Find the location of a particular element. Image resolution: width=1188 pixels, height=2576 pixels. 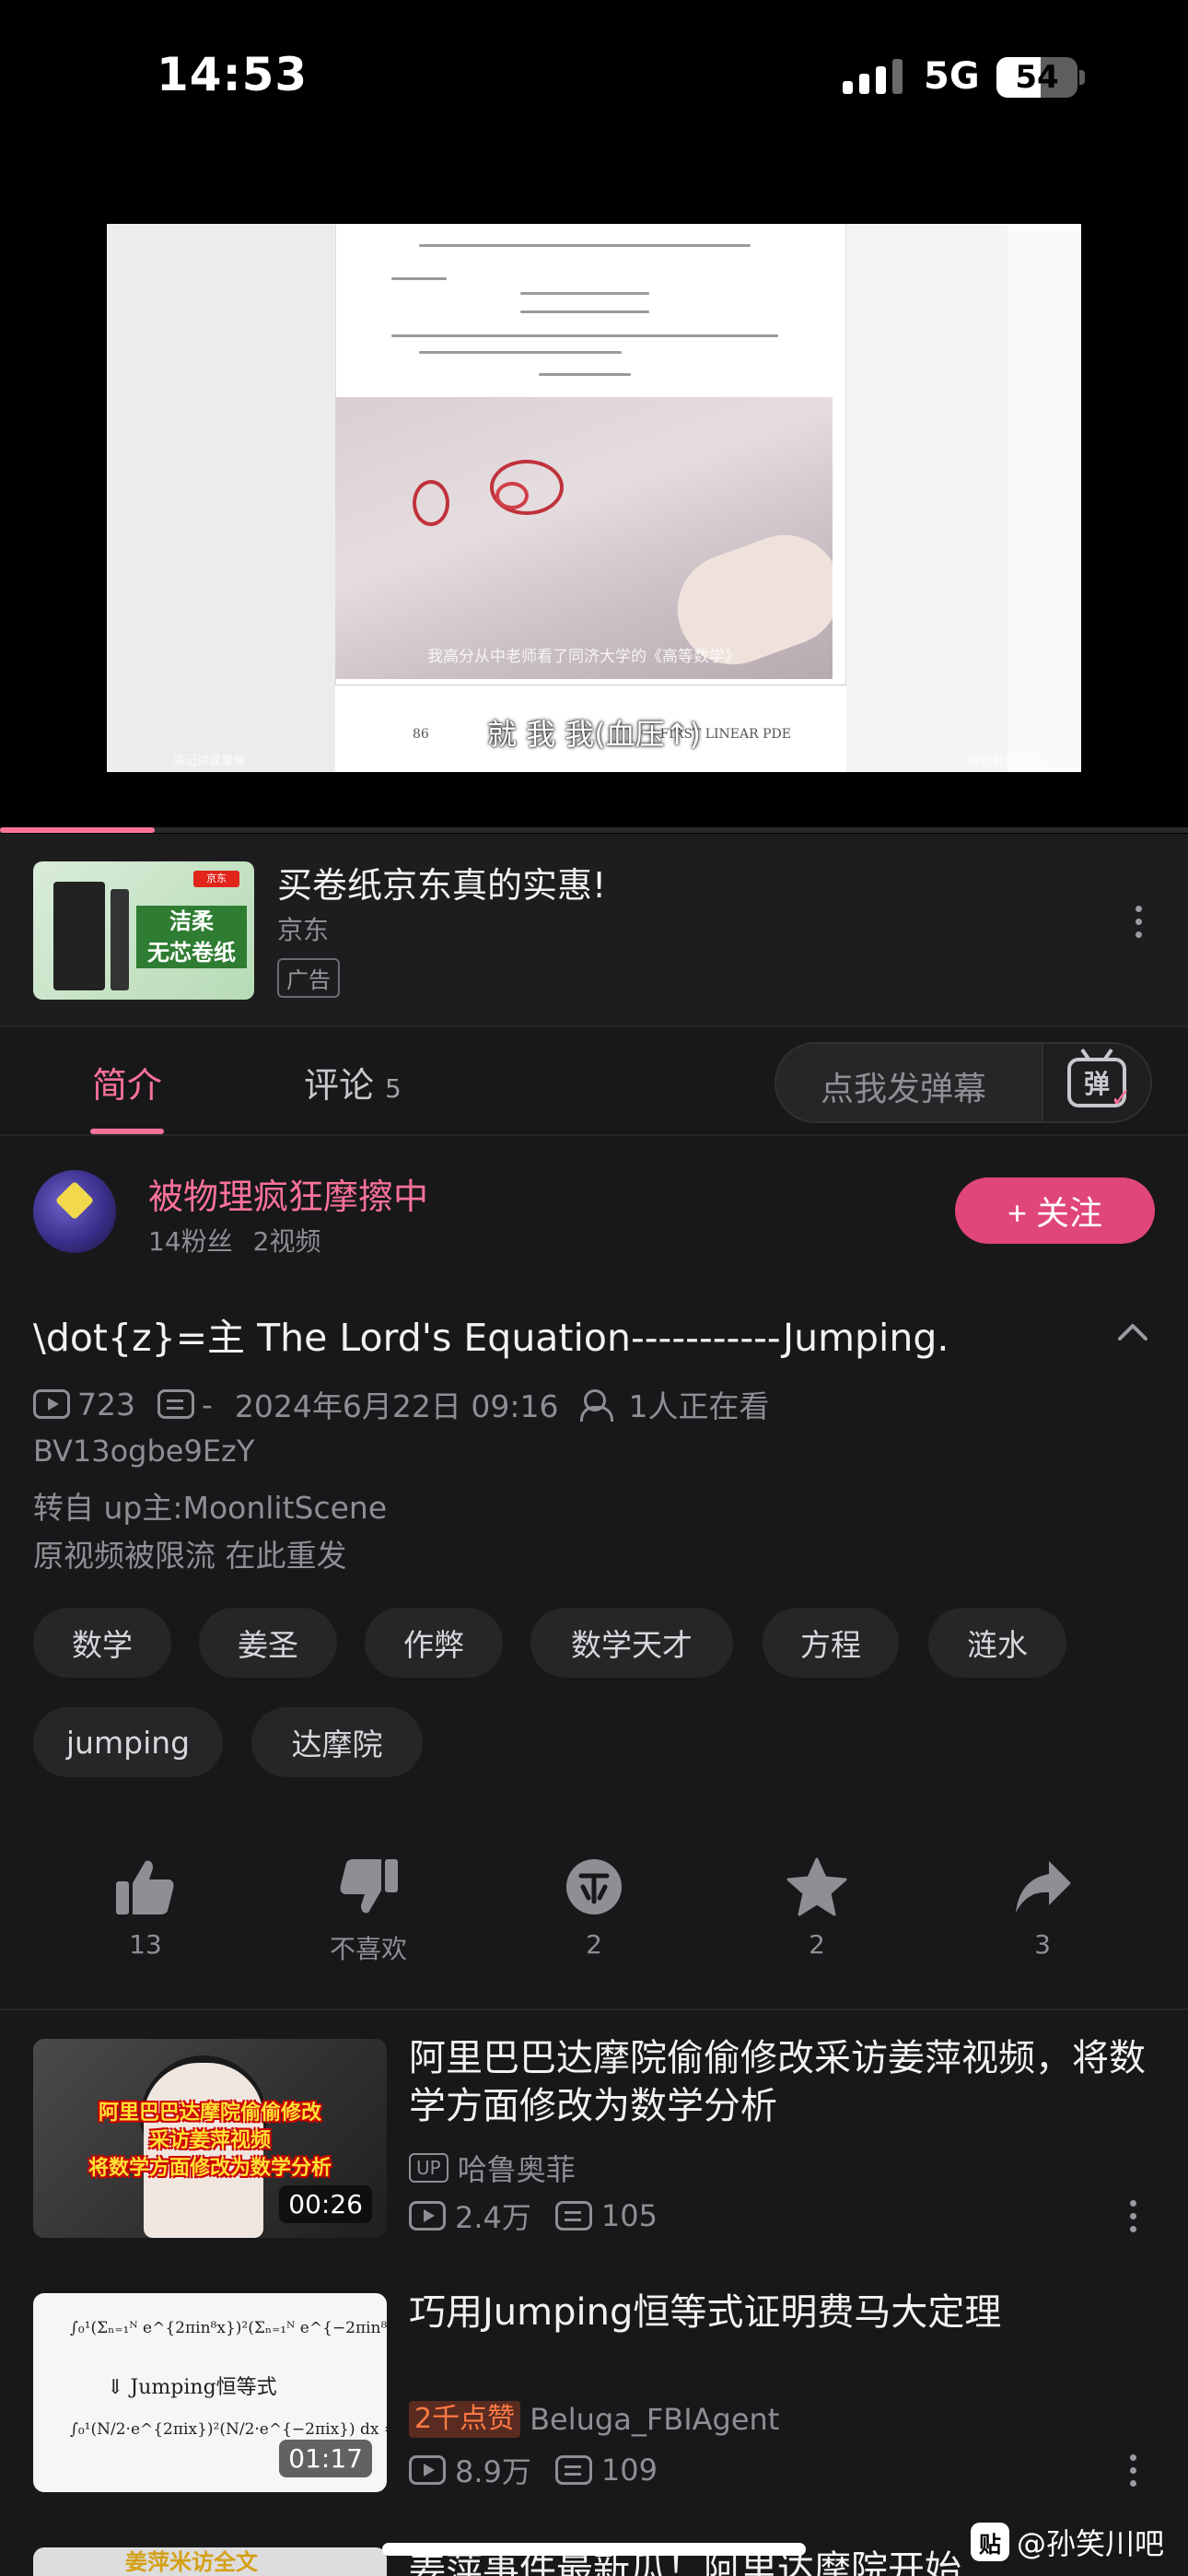

danmaku-placeholder: 点我发弹幕 is located at coordinates (904, 1089).